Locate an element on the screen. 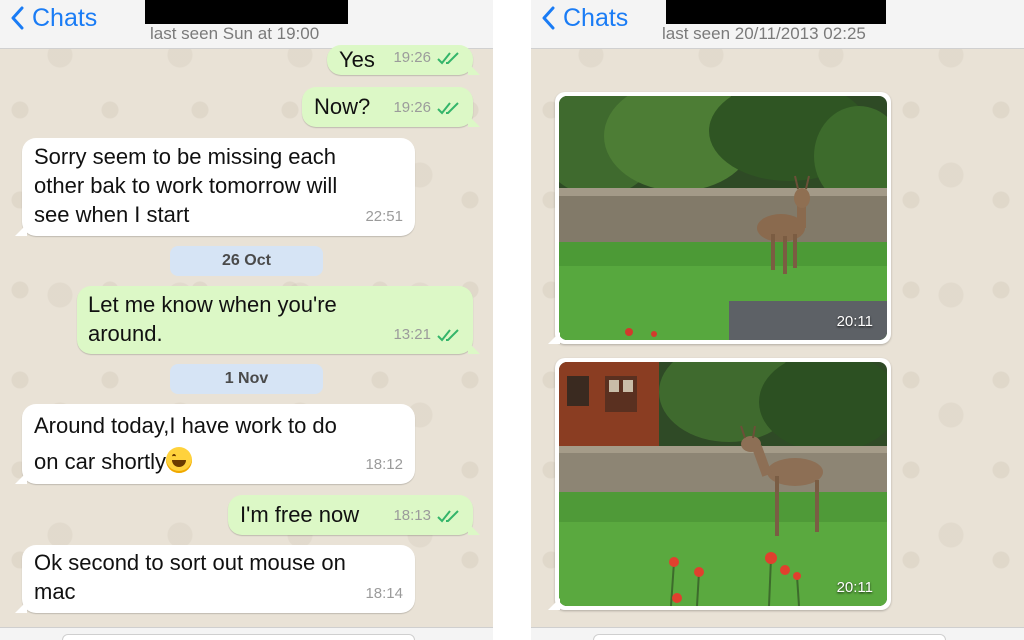 This screenshot has width=1024, height=640. message-text: Now? is located at coordinates (342, 106).